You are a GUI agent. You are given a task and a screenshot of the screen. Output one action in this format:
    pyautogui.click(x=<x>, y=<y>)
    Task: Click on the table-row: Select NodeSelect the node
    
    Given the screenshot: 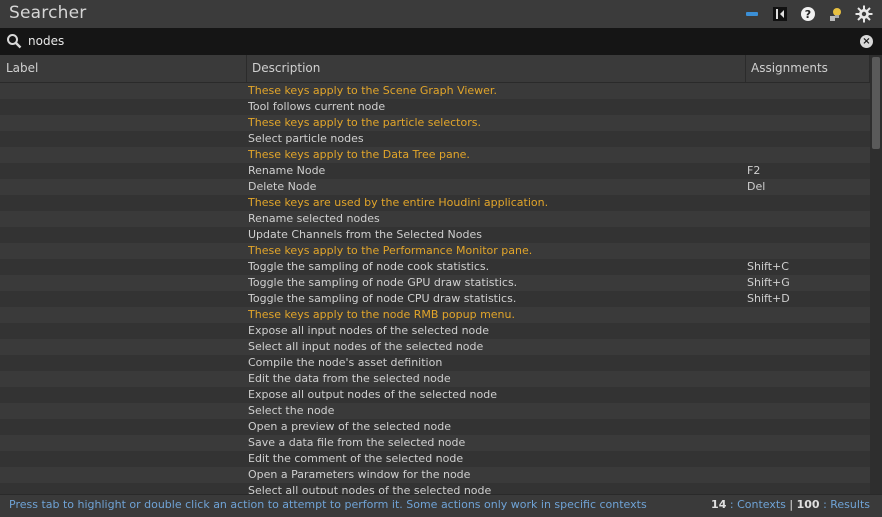 What is the action you would take?
    pyautogui.click(x=435, y=411)
    